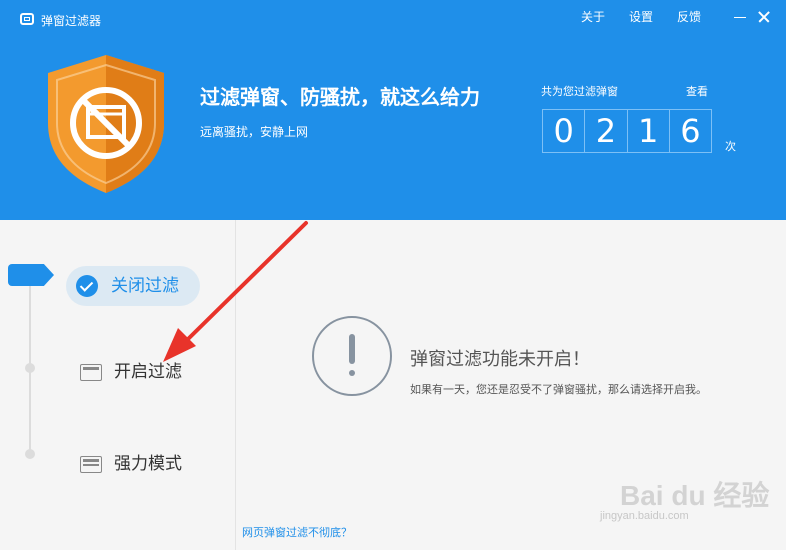 This screenshot has height=550, width=786. Describe the element at coordinates (393, 17) in the screenshot. I see `title-bar: 弹窗过滤器 关于 设置 反馈` at that location.